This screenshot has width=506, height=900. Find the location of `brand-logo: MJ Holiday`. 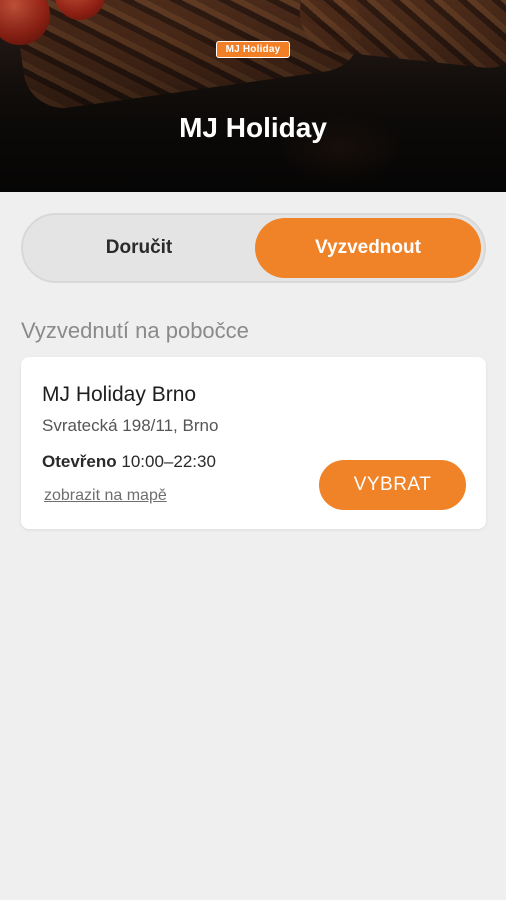

brand-logo: MJ Holiday is located at coordinates (253, 49).